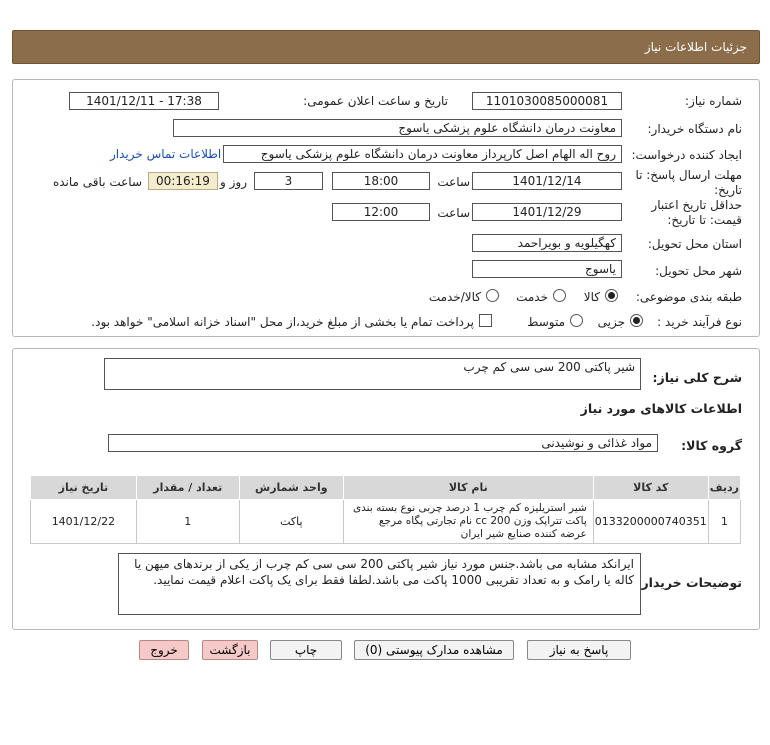  What do you see at coordinates (650, 487) in the screenshot?
I see `col-header-code: کد کالا` at bounding box center [650, 487].